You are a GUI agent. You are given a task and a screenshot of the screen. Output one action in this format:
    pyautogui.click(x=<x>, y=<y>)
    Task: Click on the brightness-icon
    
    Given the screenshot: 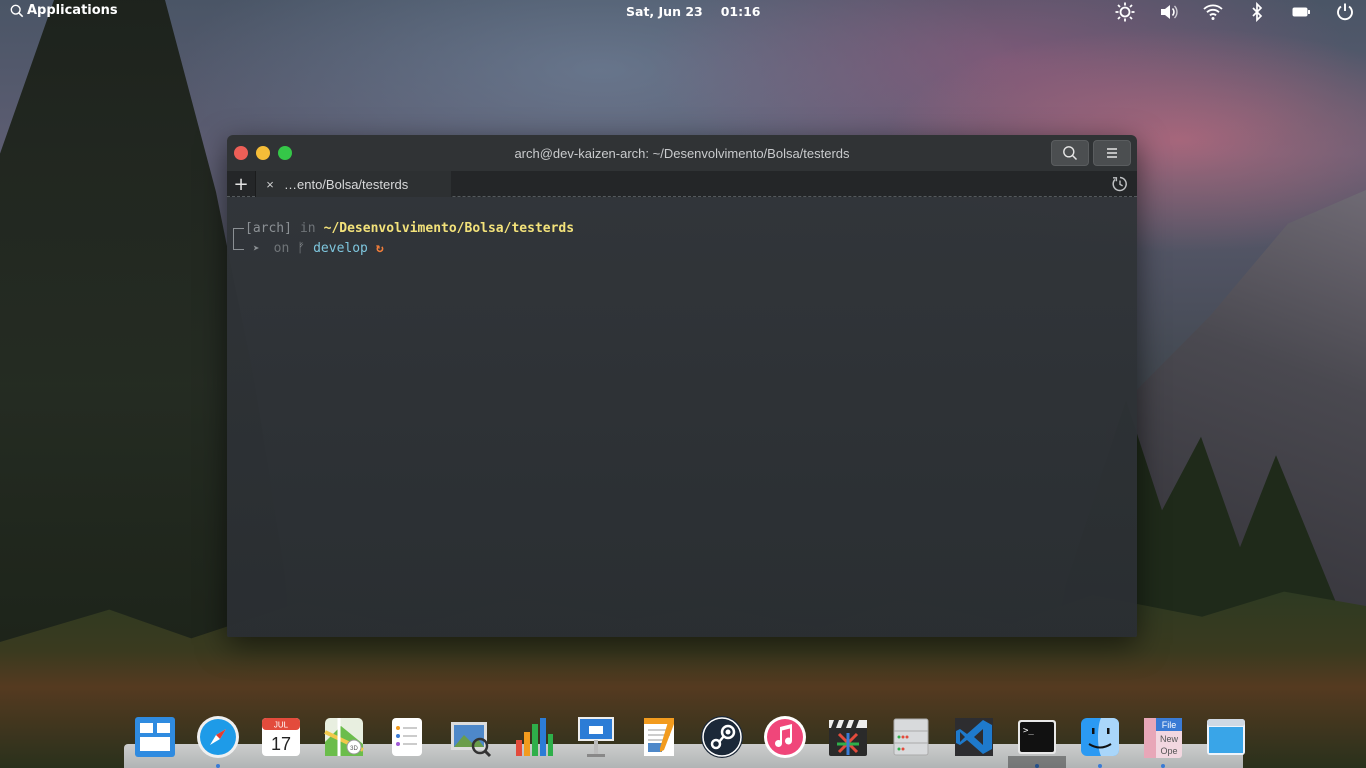 What is the action you would take?
    pyautogui.click(x=1125, y=12)
    